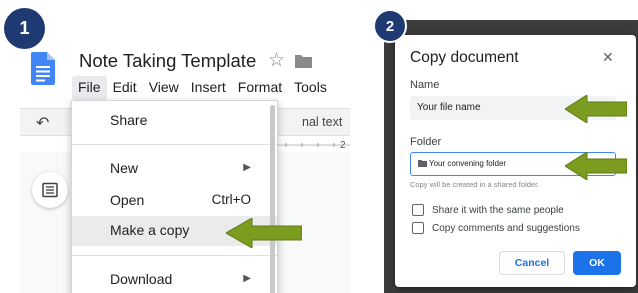  What do you see at coordinates (418, 228) in the screenshot?
I see `comments-checkbox` at bounding box center [418, 228].